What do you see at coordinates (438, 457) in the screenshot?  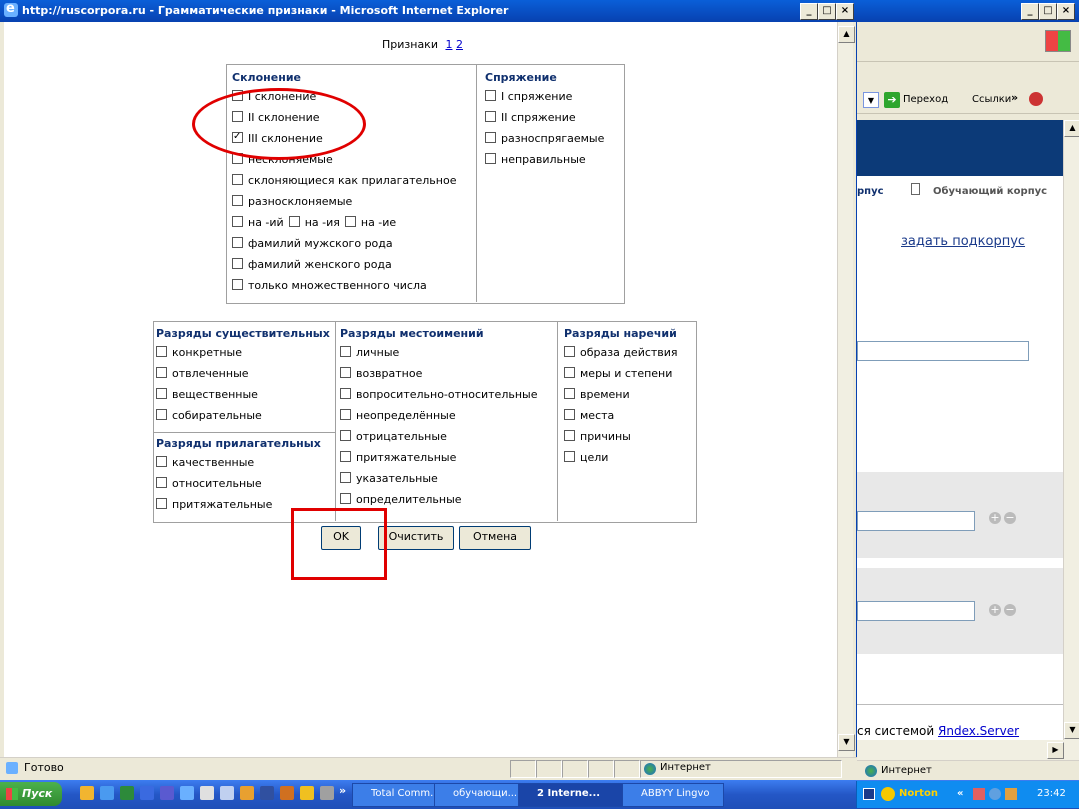 I see `pronoun-class-option-row: притяжательные` at bounding box center [438, 457].